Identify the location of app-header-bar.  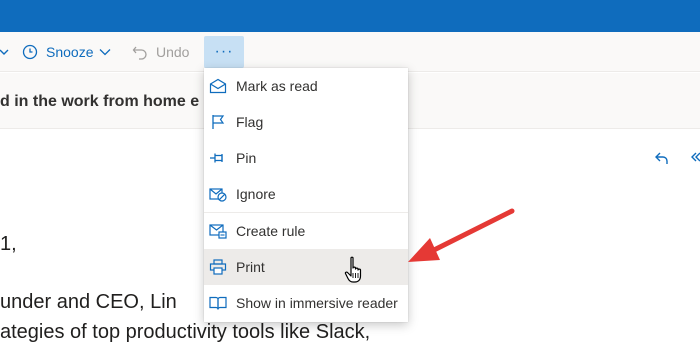
(350, 16).